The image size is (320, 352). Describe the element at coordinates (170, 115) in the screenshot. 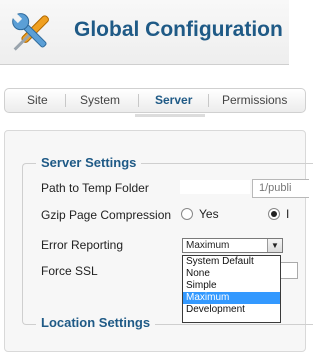

I see `active-tab-indicator` at that location.